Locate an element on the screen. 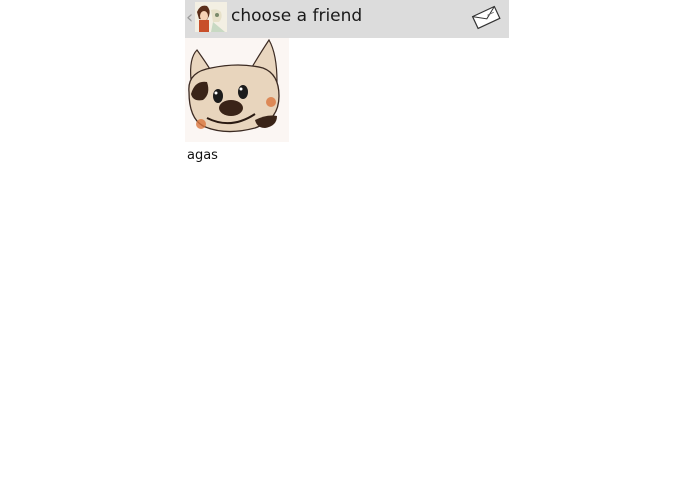 This screenshot has height=494, width=695. page-title: choose a friend is located at coordinates (297, 16).